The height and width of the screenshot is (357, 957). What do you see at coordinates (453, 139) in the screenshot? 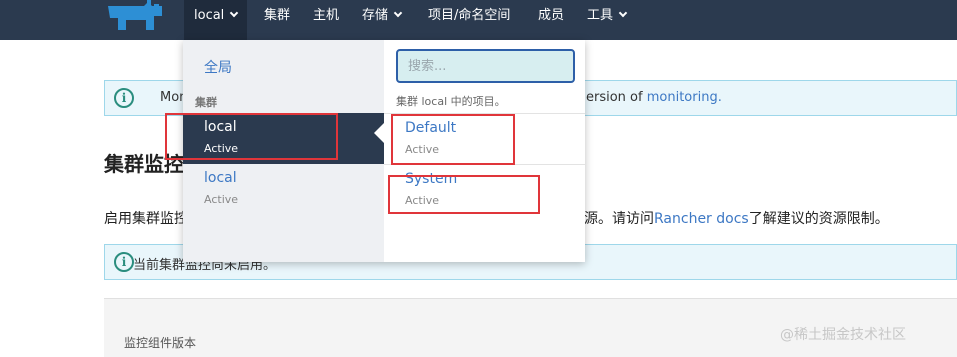
I see `highlight-box-default` at bounding box center [453, 139].